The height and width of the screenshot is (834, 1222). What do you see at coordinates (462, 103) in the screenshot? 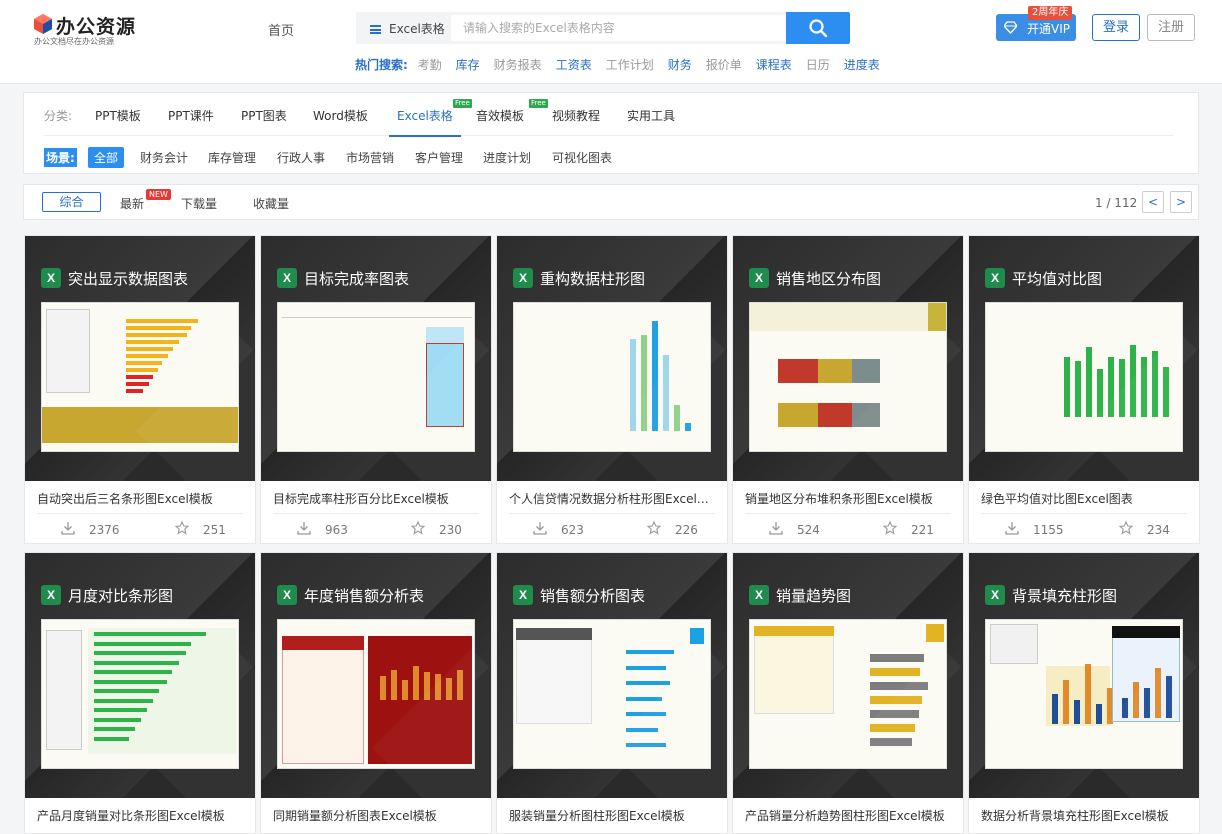
I see `free-tag: Free` at bounding box center [462, 103].